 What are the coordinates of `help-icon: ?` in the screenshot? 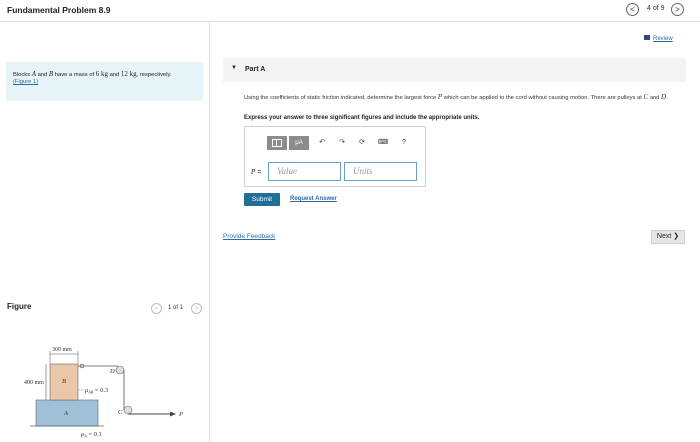 It's located at (404, 143).